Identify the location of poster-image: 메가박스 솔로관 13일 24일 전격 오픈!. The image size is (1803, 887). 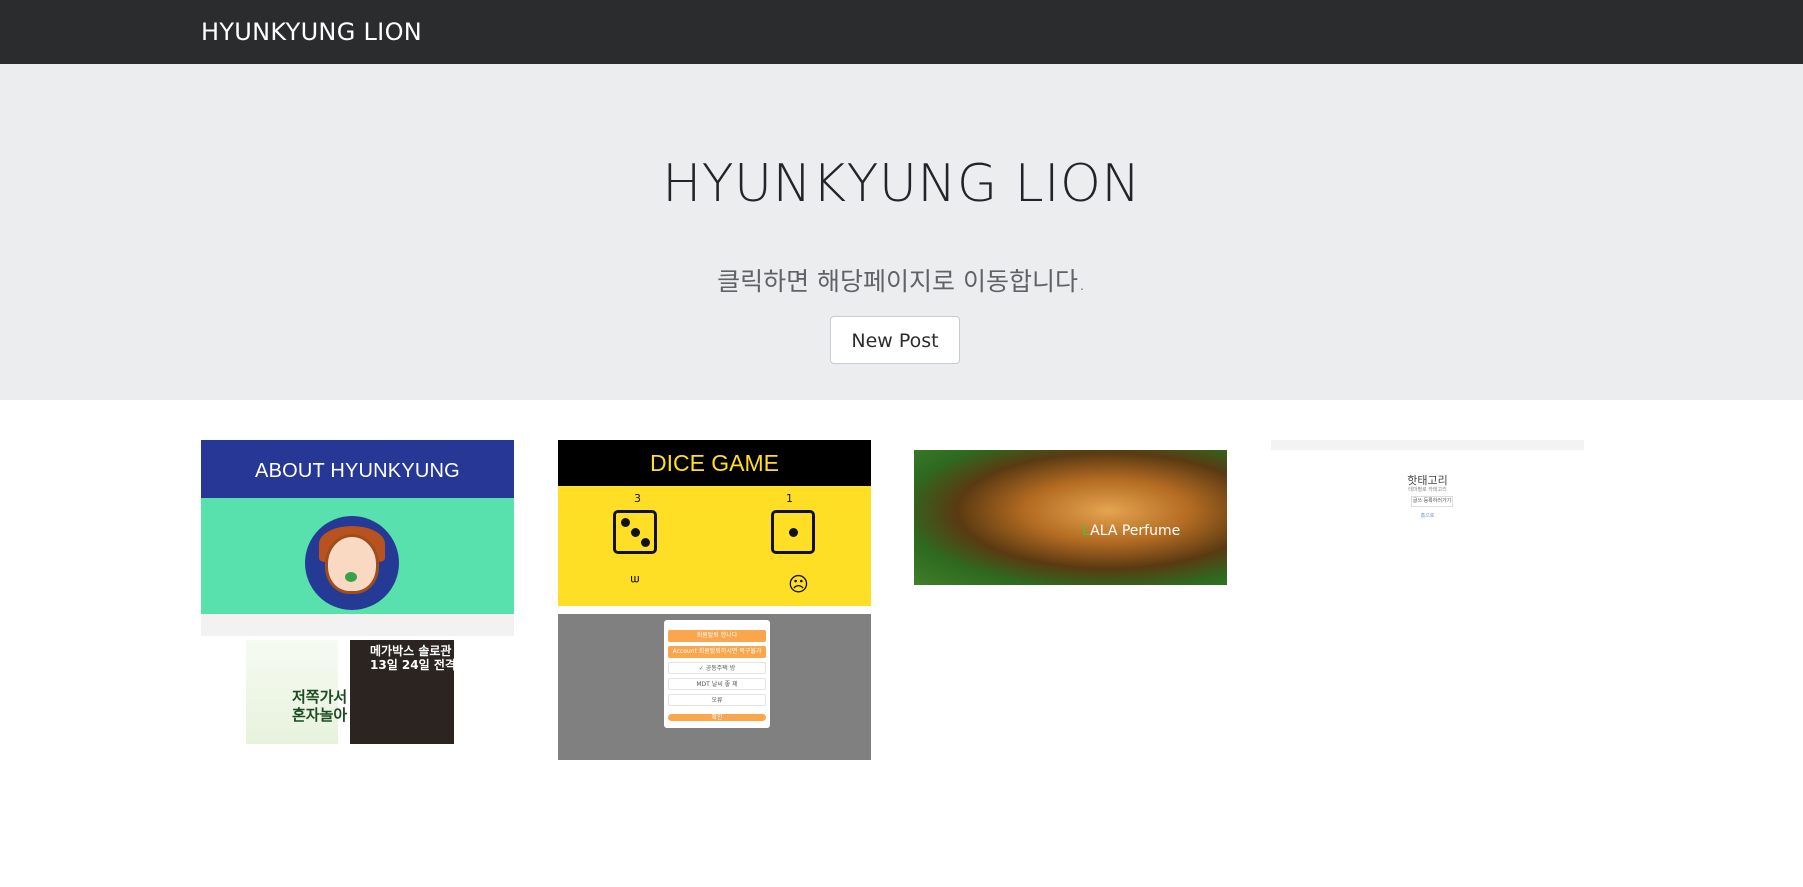
(419, 692).